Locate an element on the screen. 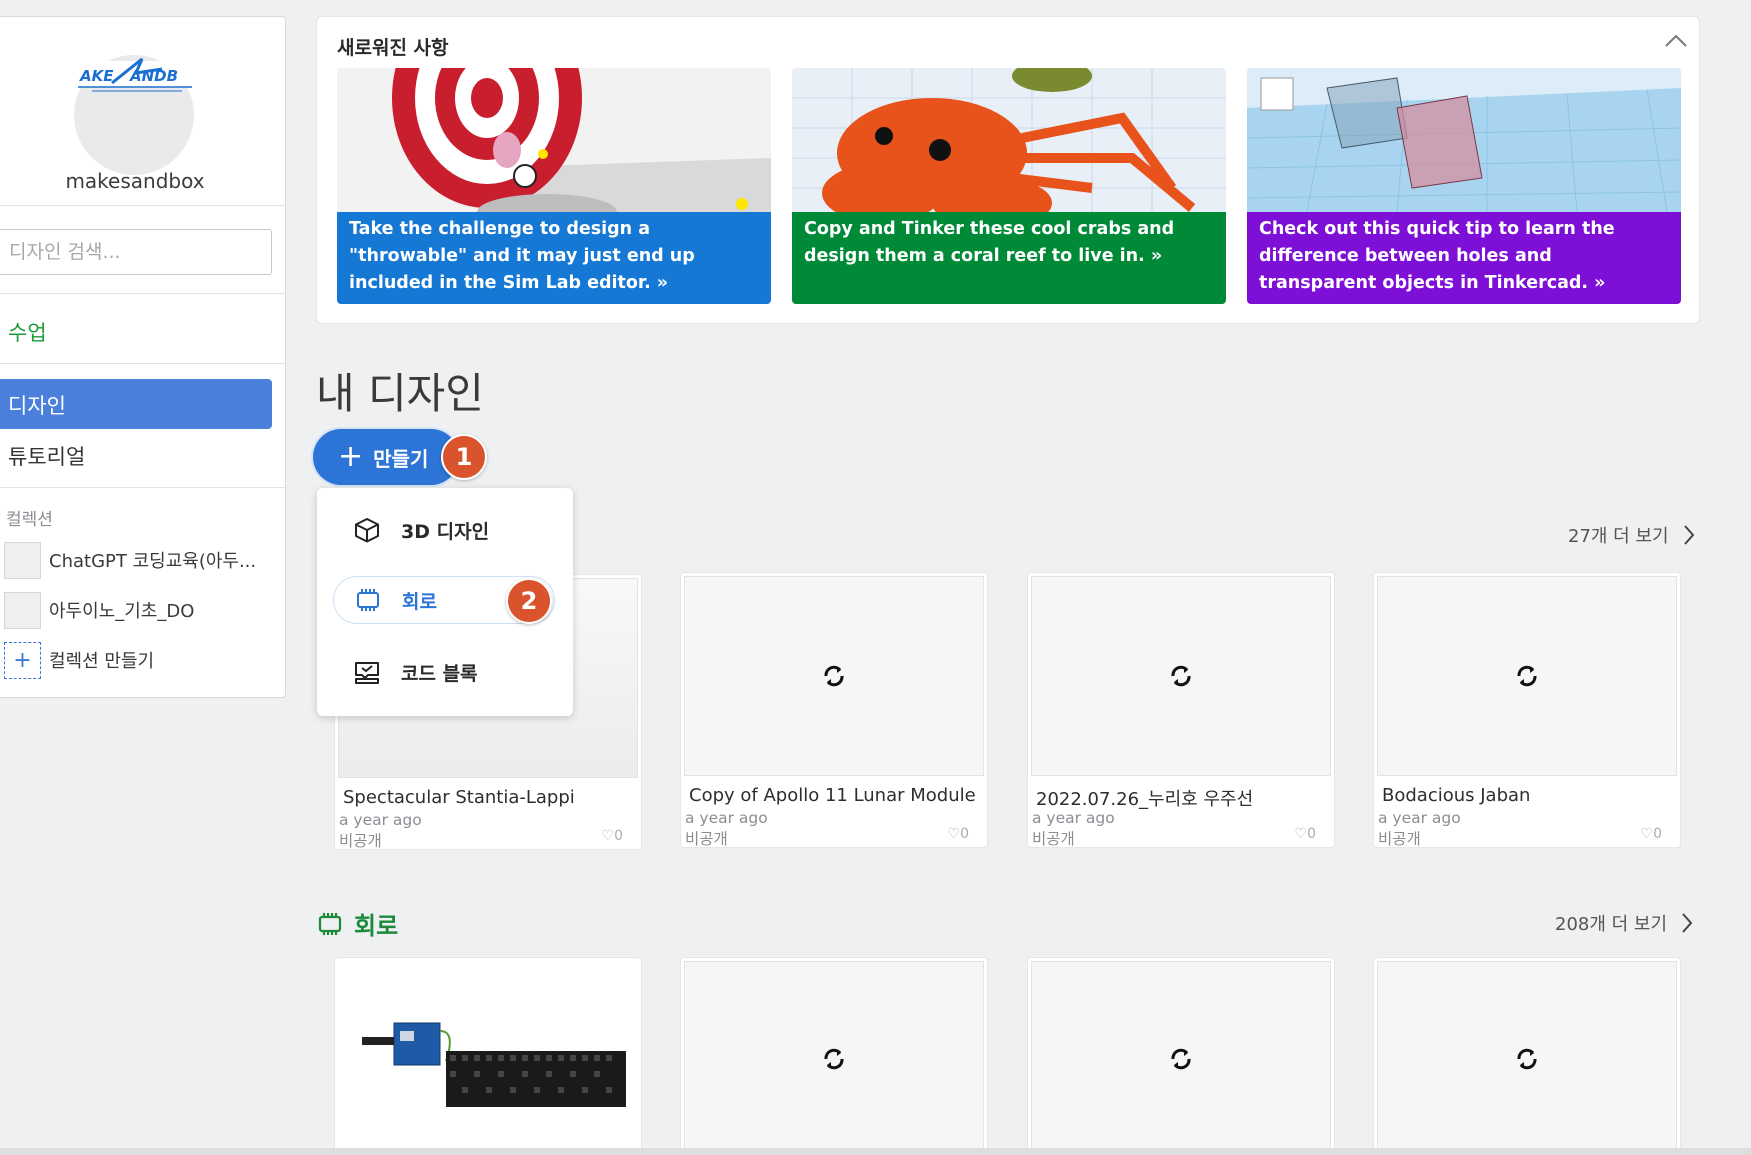 The image size is (1751, 1155). create-collection-button: + 컬렉션 만들기 is located at coordinates (79, 660).